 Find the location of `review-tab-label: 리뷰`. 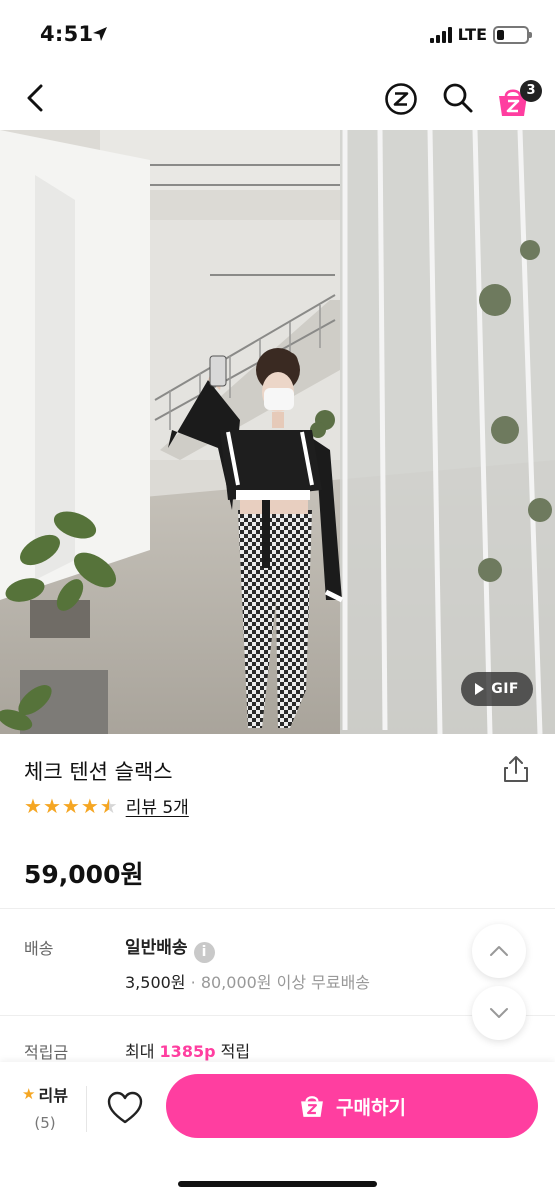

review-tab-label: 리뷰 is located at coordinates (53, 1095).